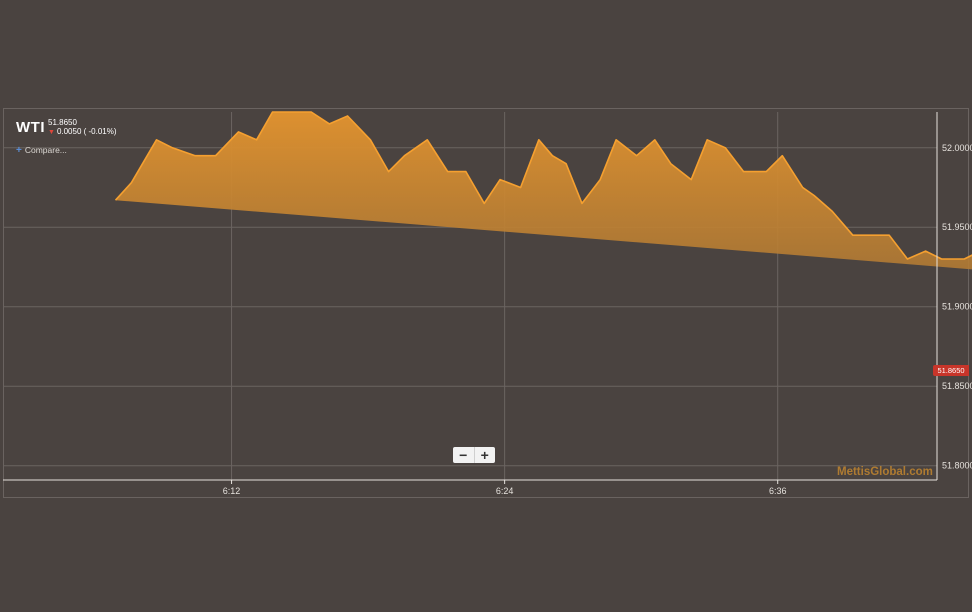 The image size is (972, 612). What do you see at coordinates (464, 455) in the screenshot?
I see `zoom-out-button: −` at bounding box center [464, 455].